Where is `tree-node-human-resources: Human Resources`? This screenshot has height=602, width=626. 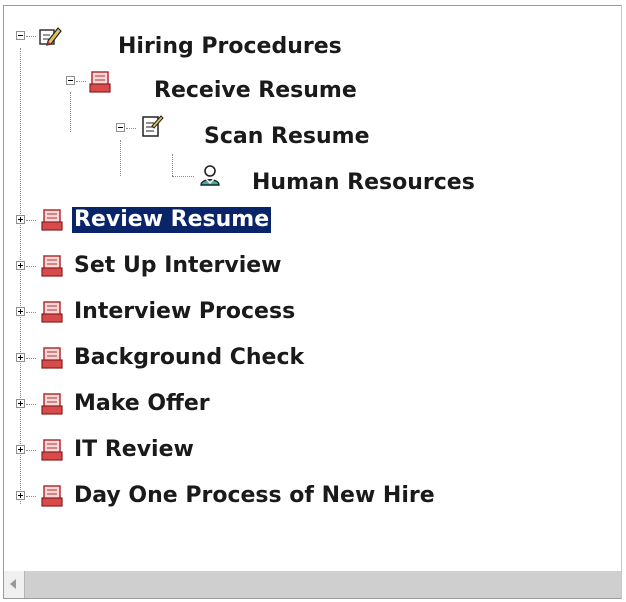
tree-node-human-resources: Human Resources is located at coordinates (363, 183).